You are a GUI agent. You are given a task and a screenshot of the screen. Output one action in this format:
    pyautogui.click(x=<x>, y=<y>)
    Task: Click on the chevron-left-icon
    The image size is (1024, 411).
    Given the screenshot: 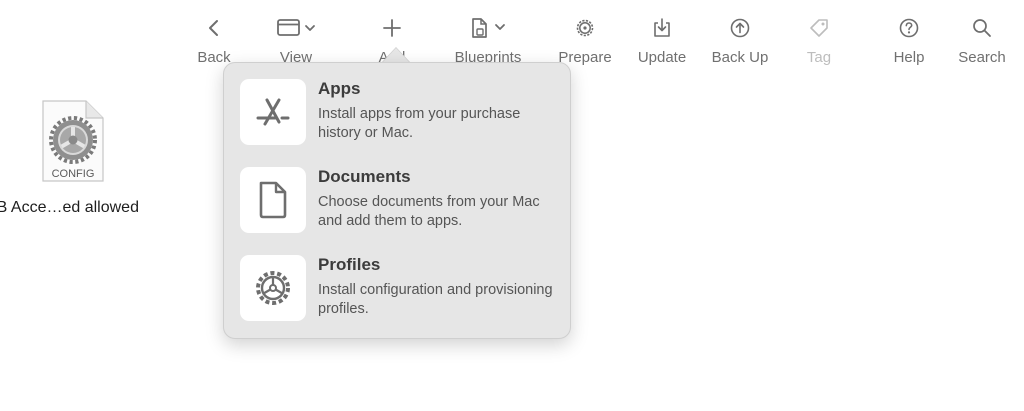 What is the action you would take?
    pyautogui.click(x=214, y=28)
    